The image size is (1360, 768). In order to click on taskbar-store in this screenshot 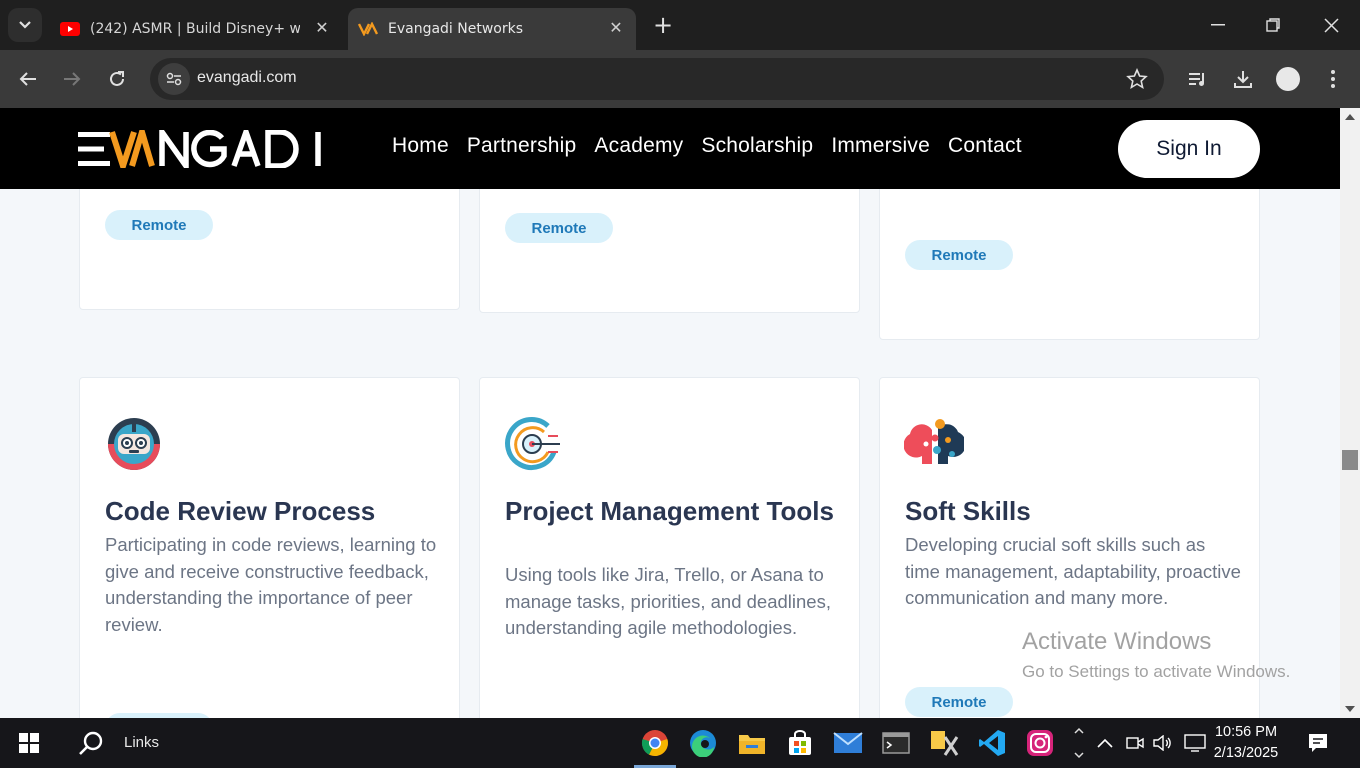, I will do `click(800, 743)`.